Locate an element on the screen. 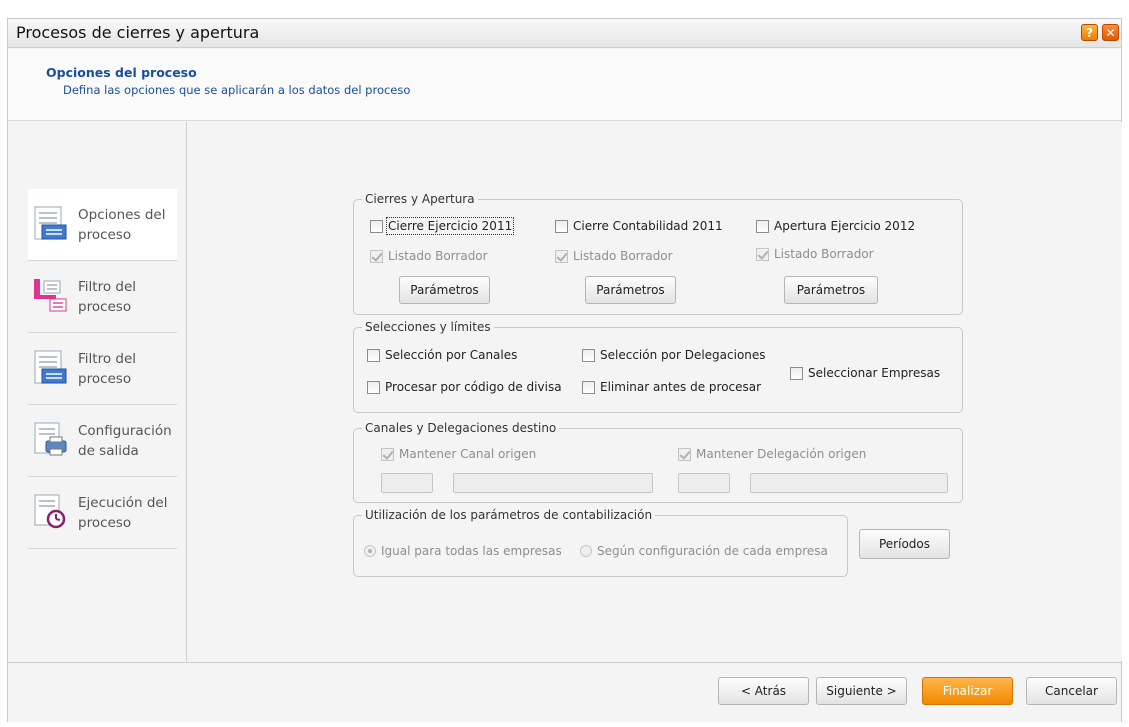  radio-label: Según configuración de cada empresa is located at coordinates (712, 551).